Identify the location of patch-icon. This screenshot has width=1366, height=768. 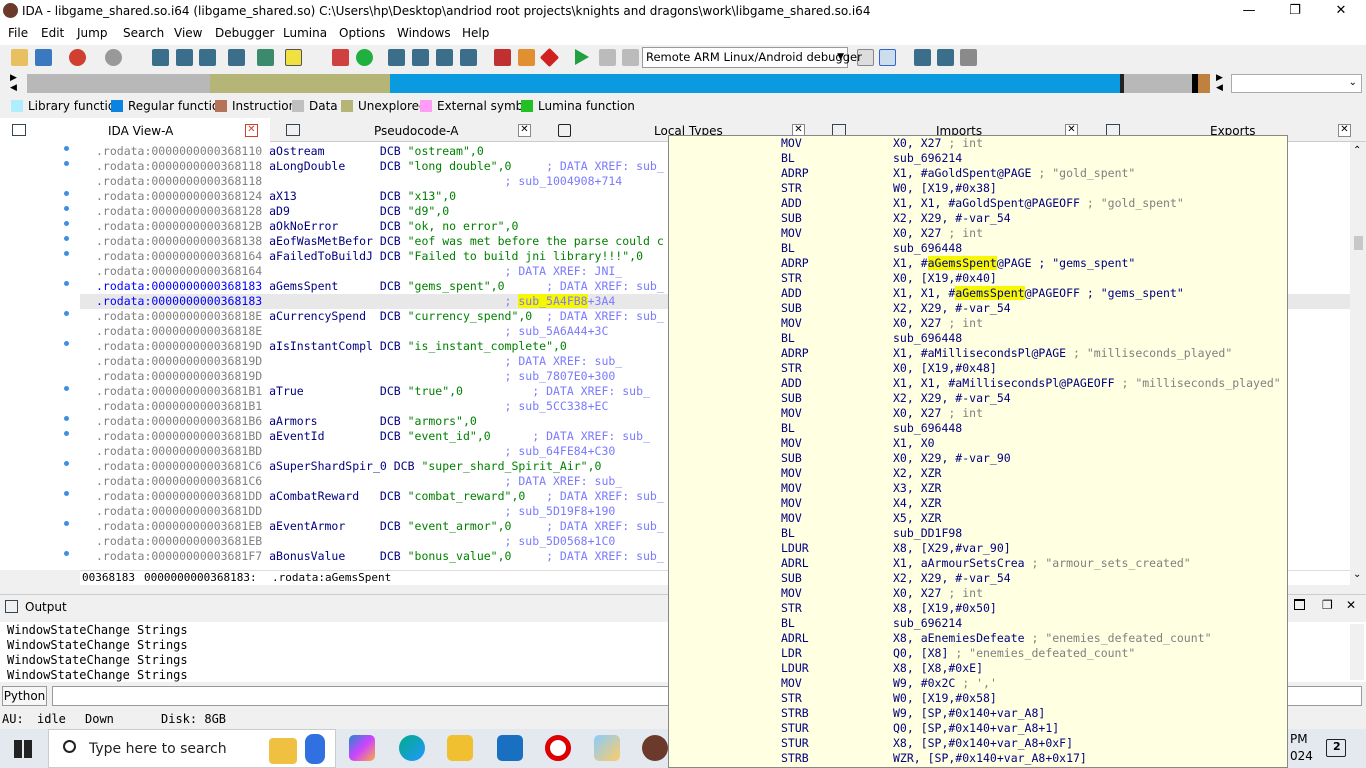
(526, 57).